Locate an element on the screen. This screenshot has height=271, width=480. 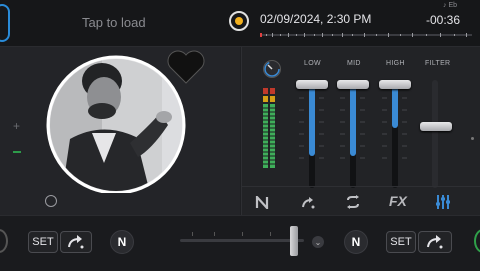
vu-meter is located at coordinates (270, 128).